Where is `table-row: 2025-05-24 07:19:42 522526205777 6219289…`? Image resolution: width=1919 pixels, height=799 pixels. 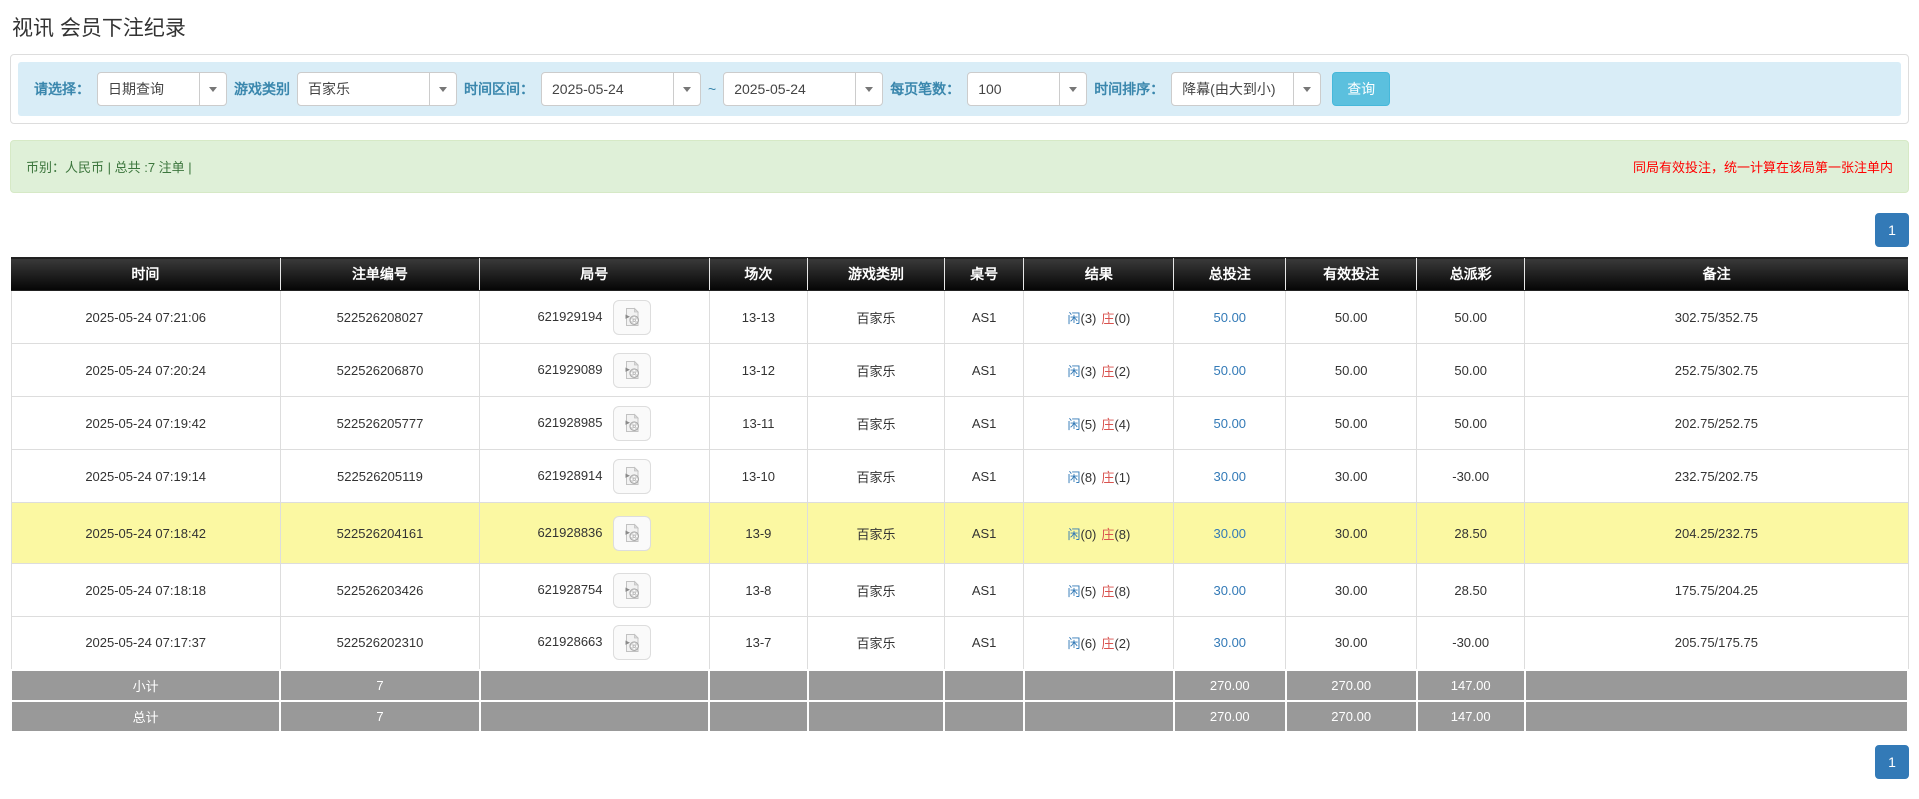 table-row: 2025-05-24 07:19:42 522526205777 6219289… is located at coordinates (959, 423).